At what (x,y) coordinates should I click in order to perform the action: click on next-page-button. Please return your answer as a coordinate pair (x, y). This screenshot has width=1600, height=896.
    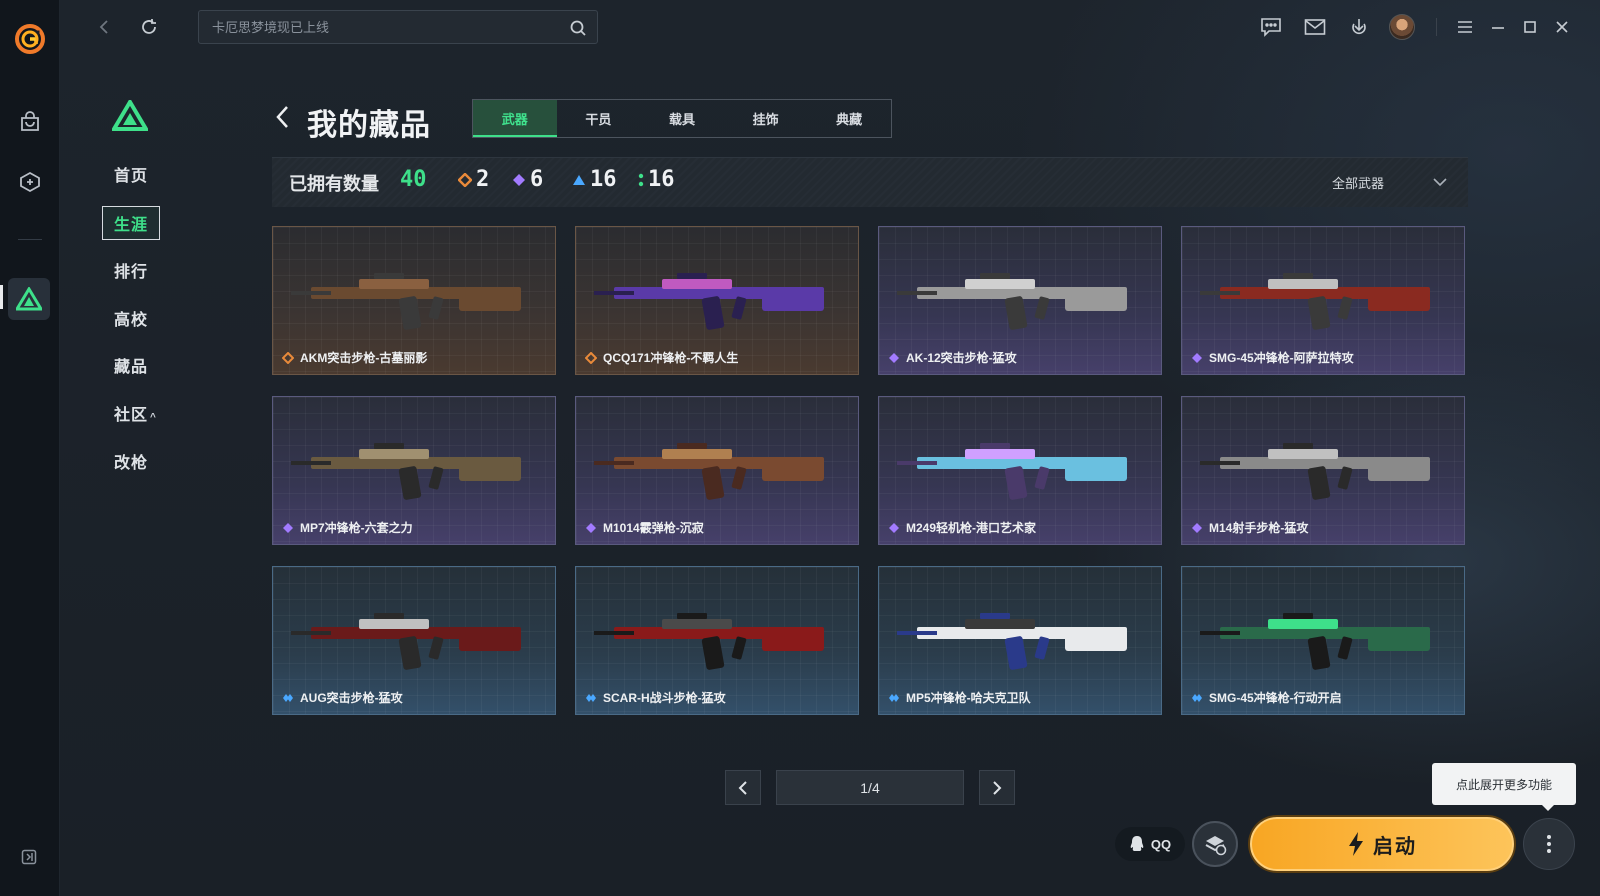
    Looking at the image, I should click on (997, 787).